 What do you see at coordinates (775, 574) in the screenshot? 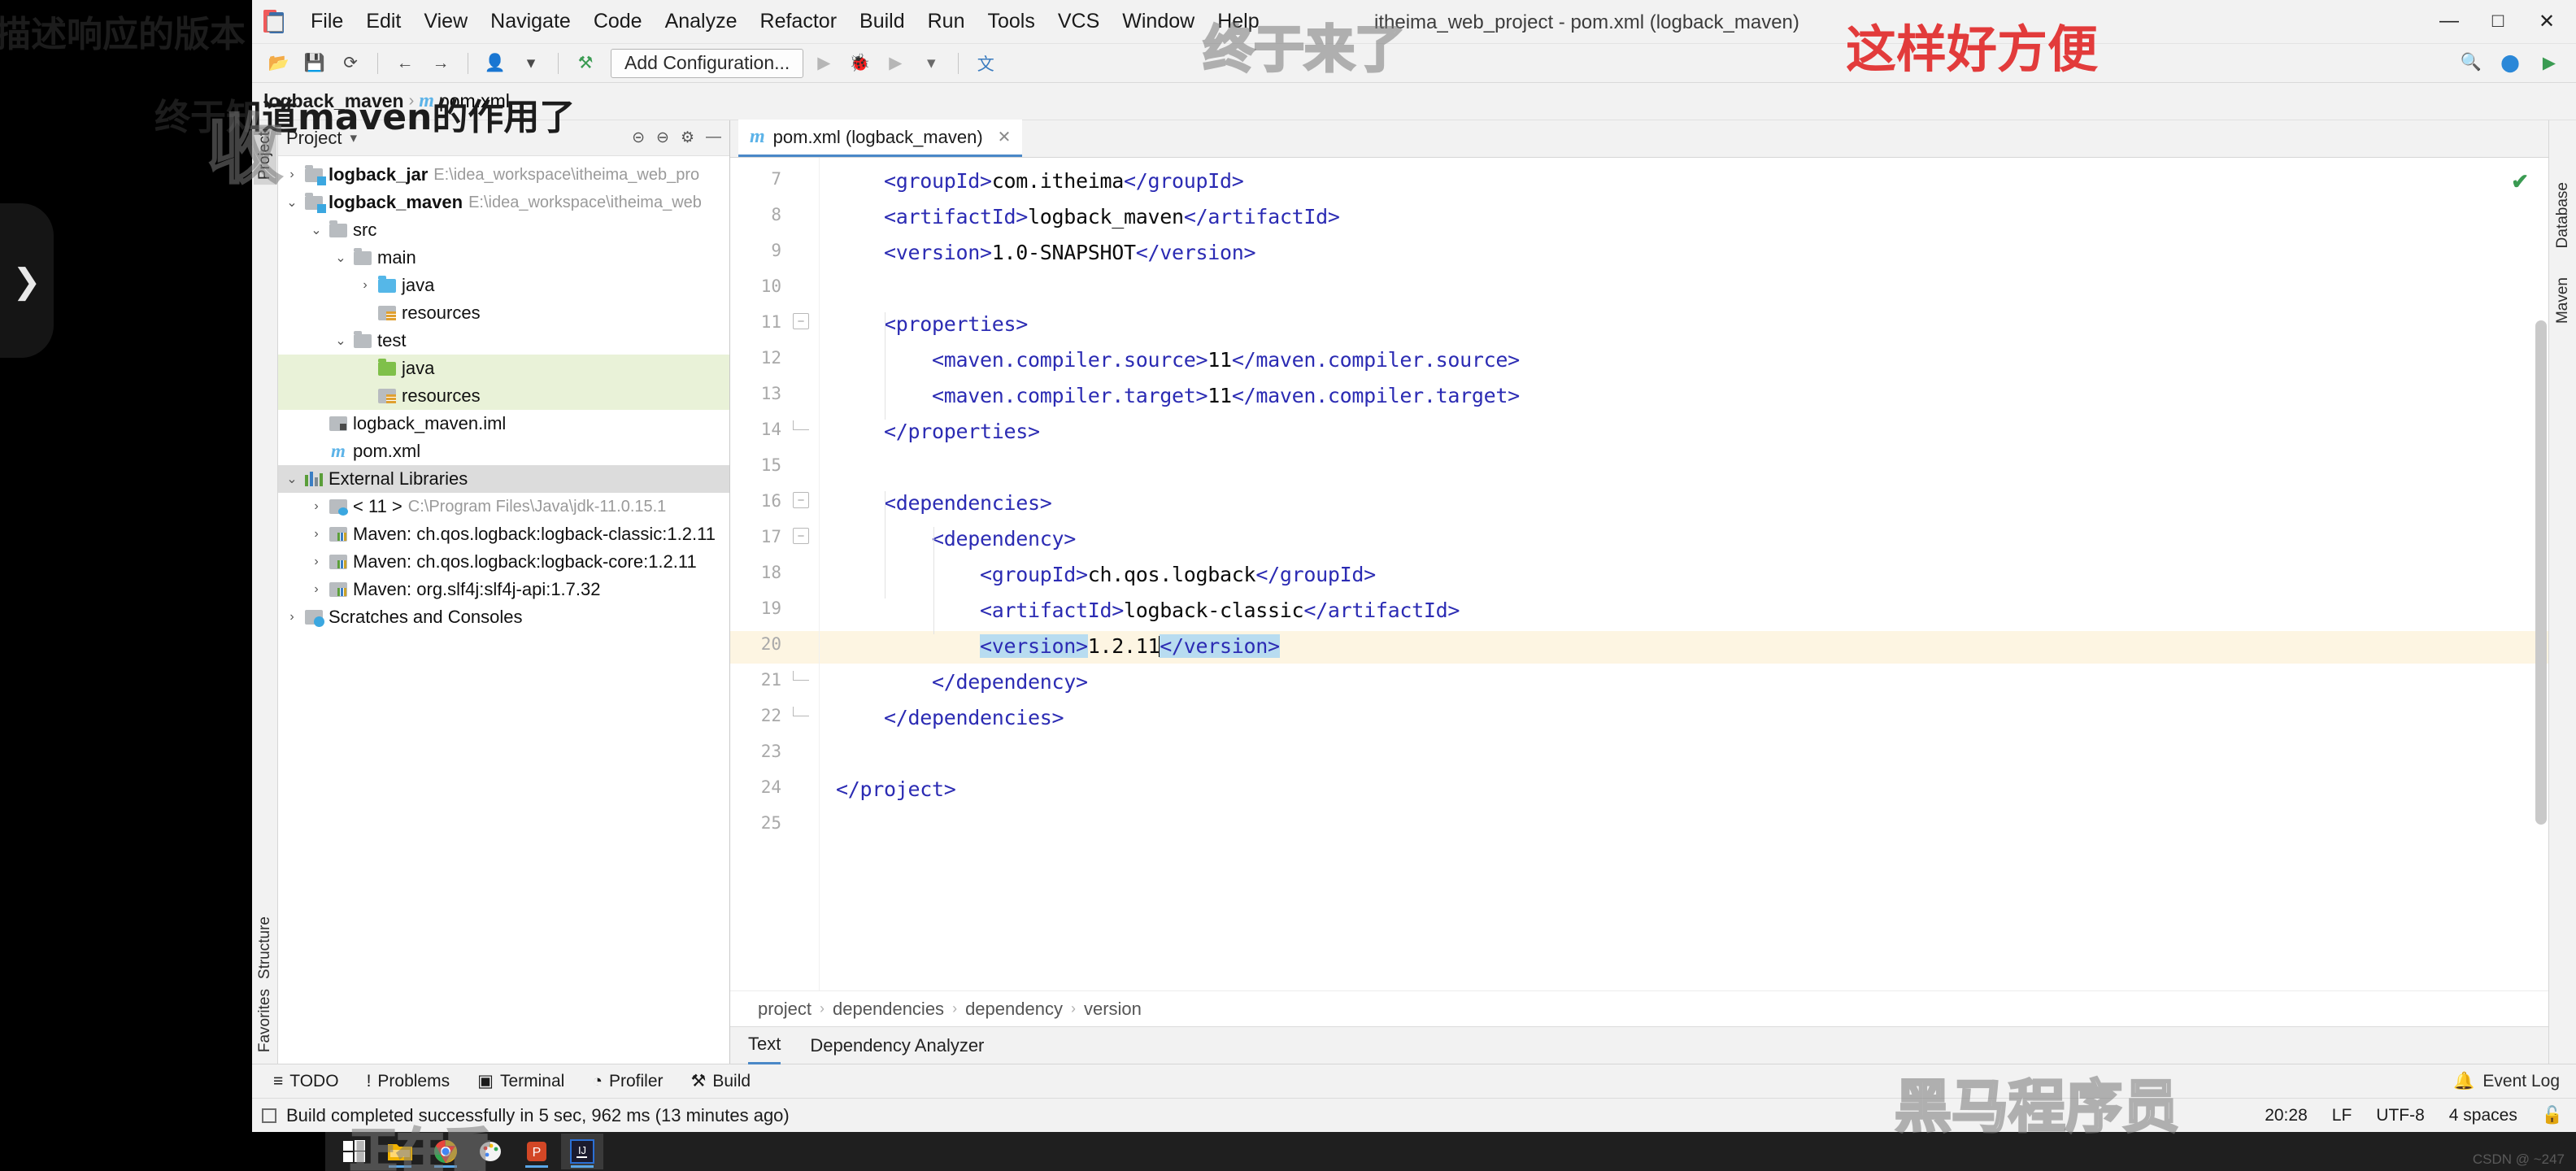
I see `editor-gutter: 7 8 9 10 11−12 13 14 15 16−17−18 19 20 21 22 23 24 25` at bounding box center [775, 574].